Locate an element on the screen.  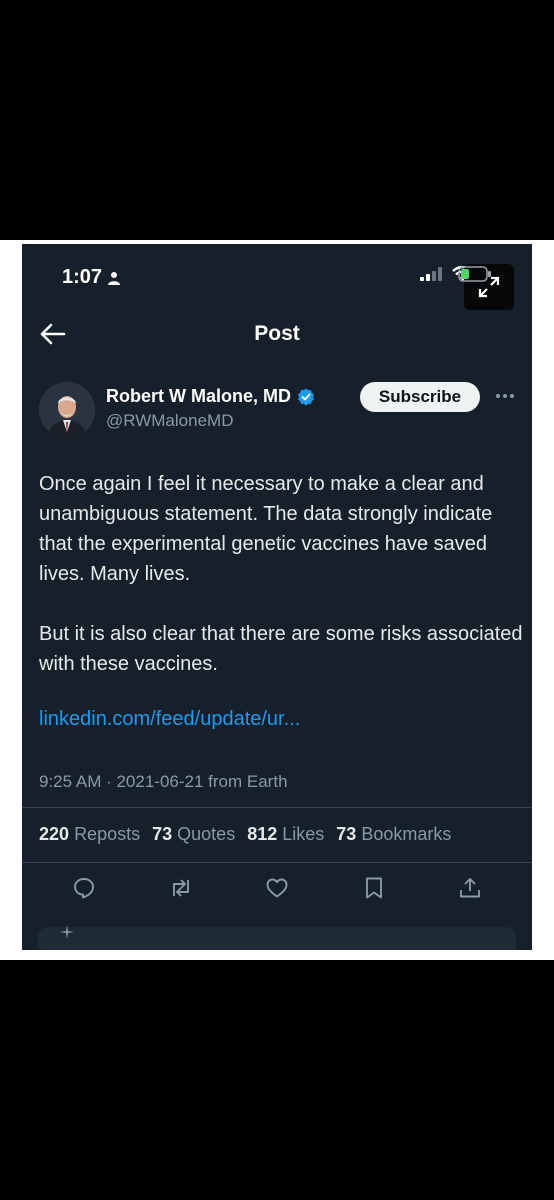
reply-icon is located at coordinates (84, 888).